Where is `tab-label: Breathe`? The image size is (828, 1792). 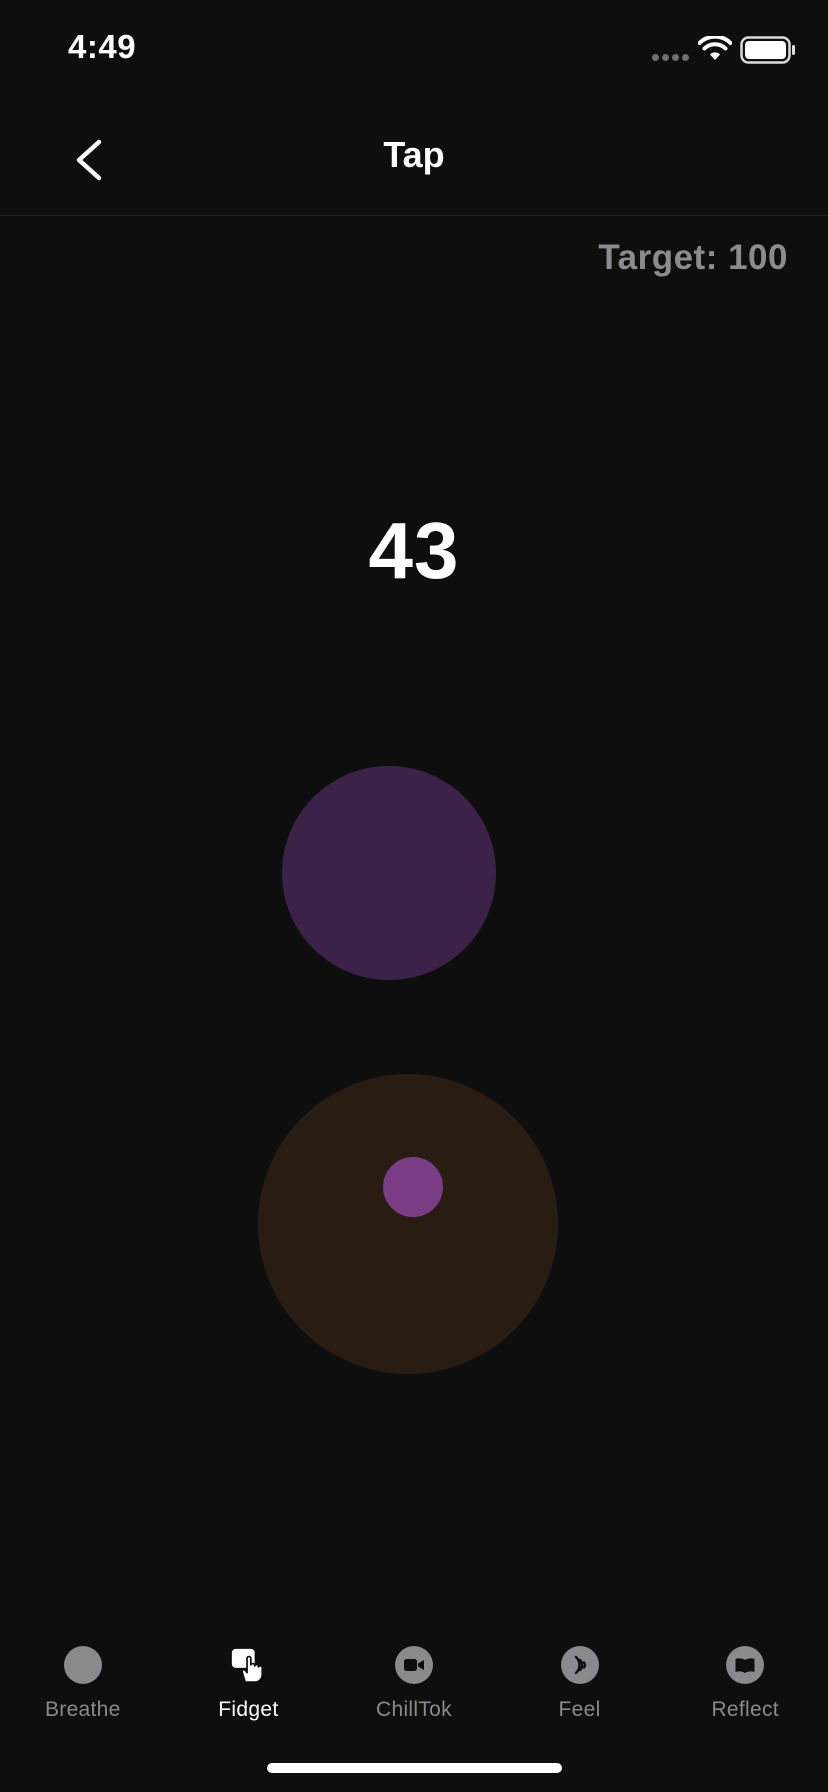
tab-label: Breathe is located at coordinates (82, 1709).